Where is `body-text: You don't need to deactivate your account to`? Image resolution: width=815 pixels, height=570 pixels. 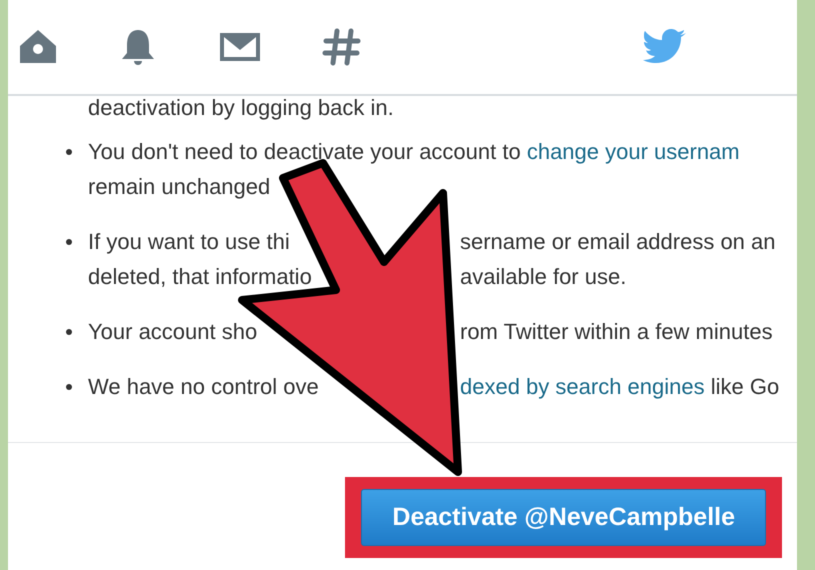
body-text: You don't need to deactivate your account to is located at coordinates (305, 151).